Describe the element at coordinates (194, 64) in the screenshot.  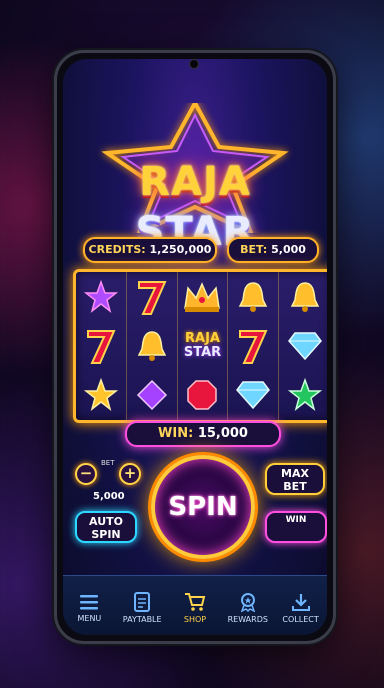
I see `camera-notch` at that location.